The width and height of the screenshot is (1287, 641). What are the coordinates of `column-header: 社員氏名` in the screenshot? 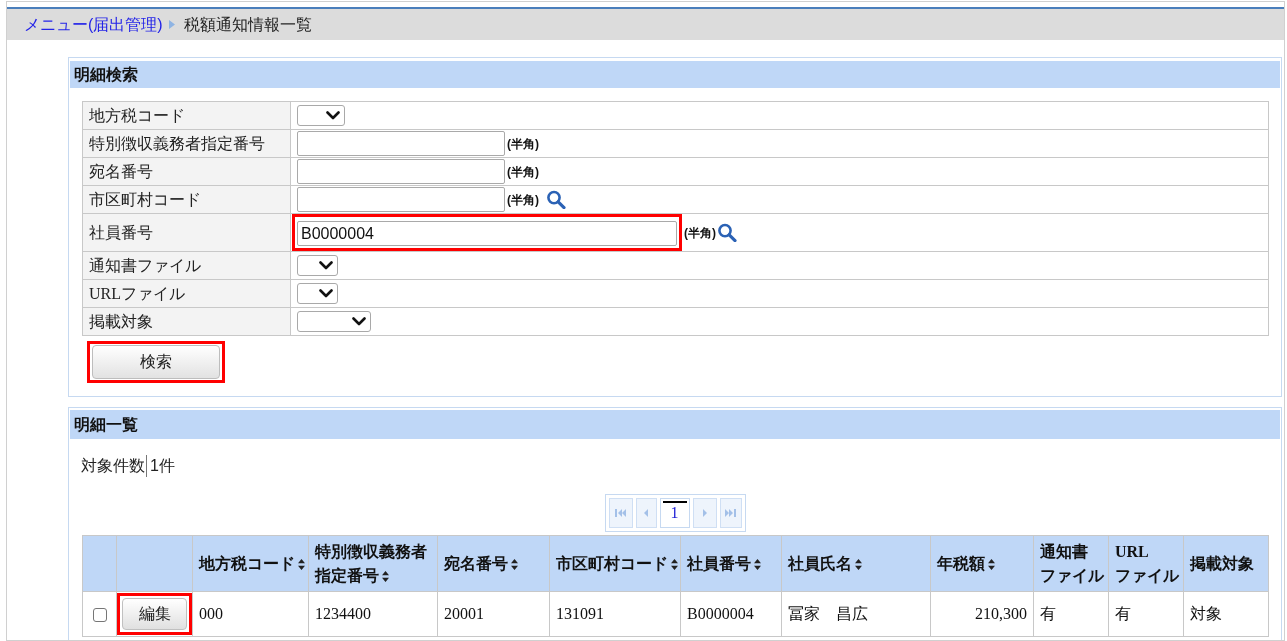 It's located at (856, 563).